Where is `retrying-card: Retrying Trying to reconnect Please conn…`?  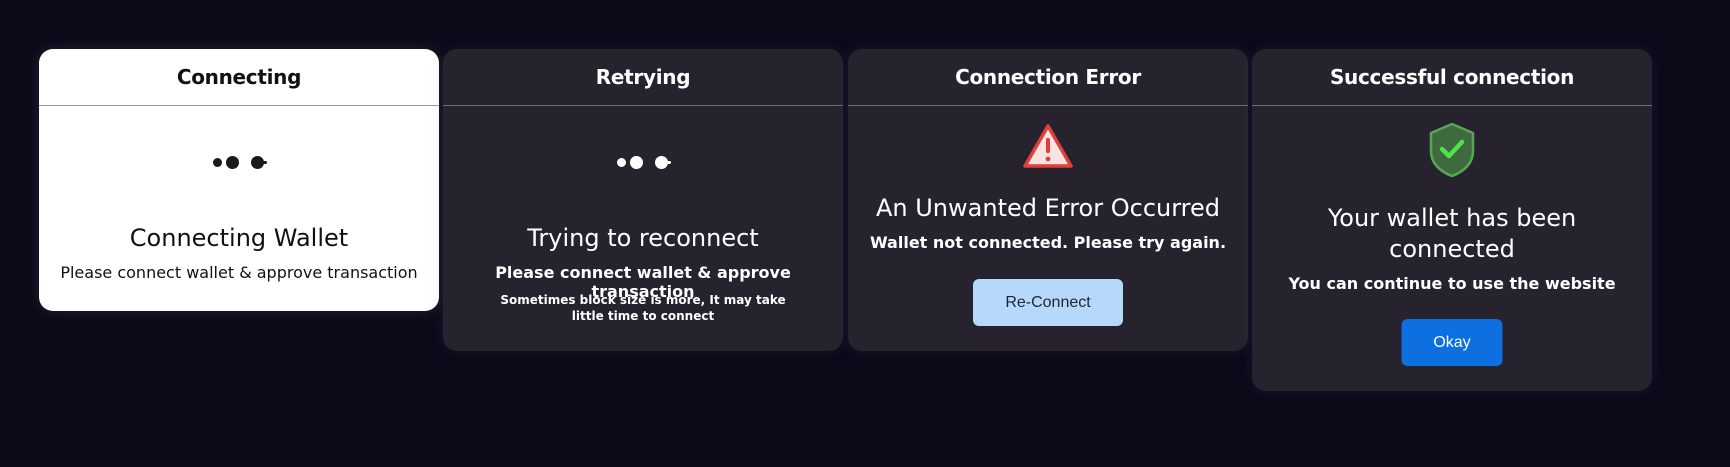
retrying-card: Retrying Trying to reconnect Please conn… is located at coordinates (643, 200).